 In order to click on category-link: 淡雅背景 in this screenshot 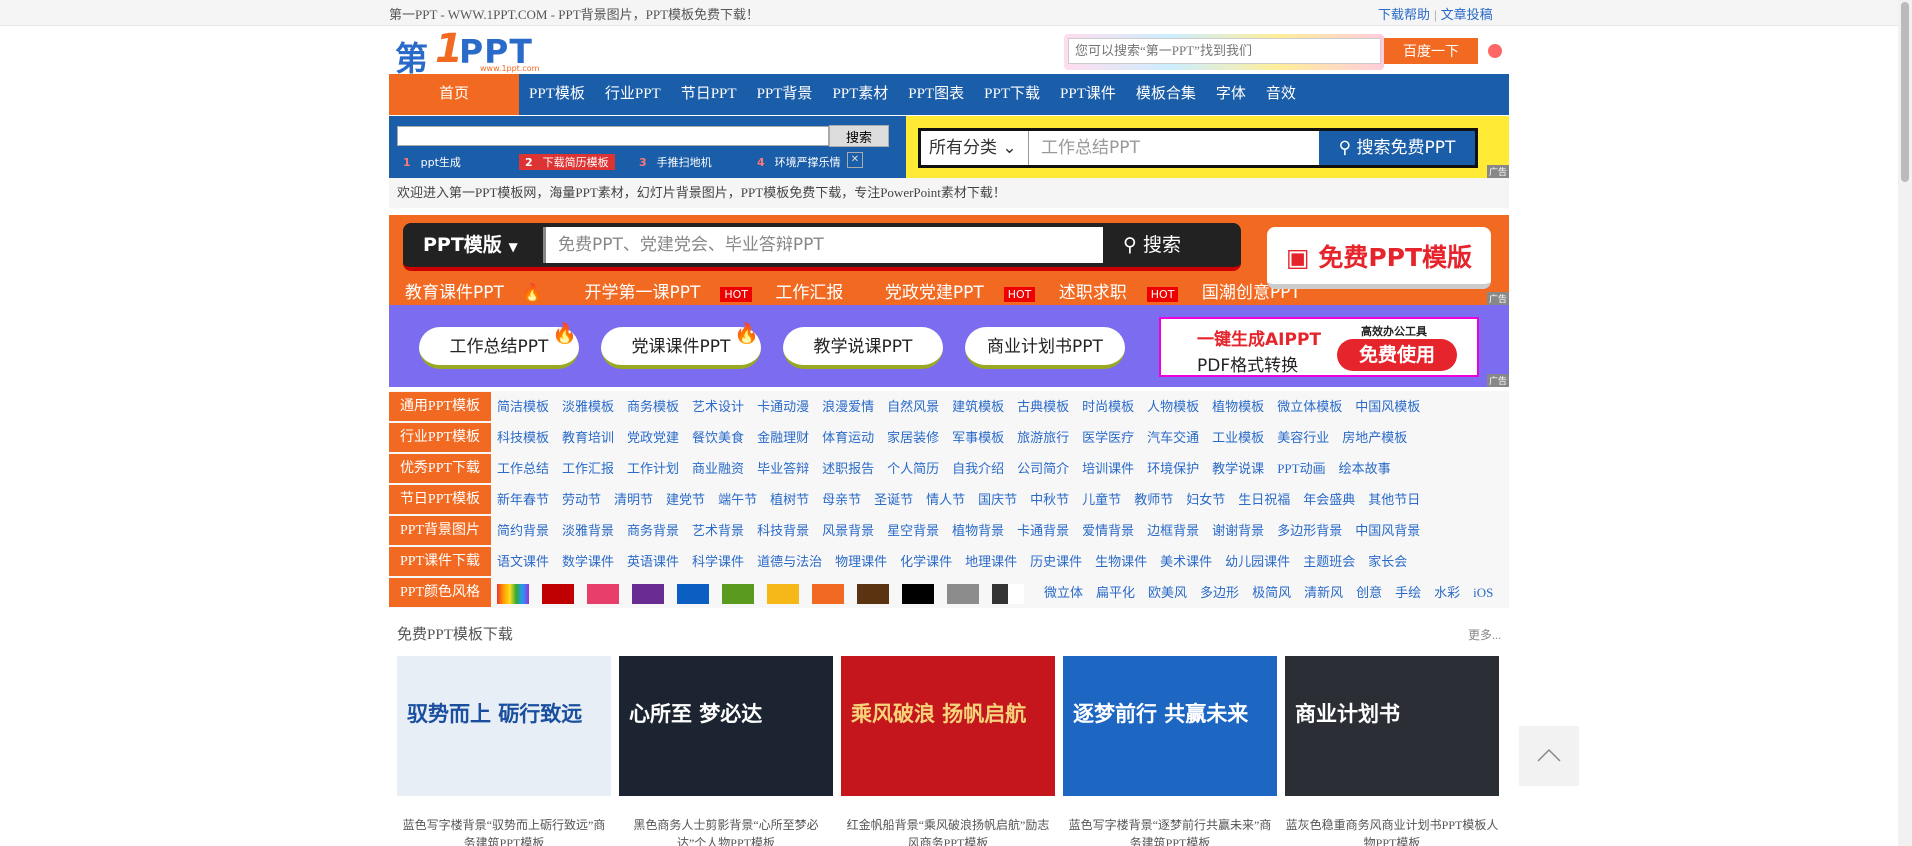, I will do `click(588, 530)`.